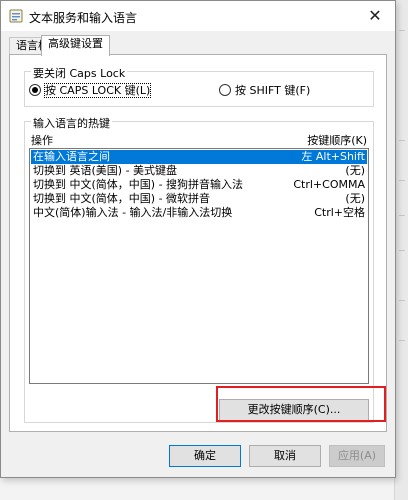  I want to click on apply-button: 应用(A), so click(357, 456).